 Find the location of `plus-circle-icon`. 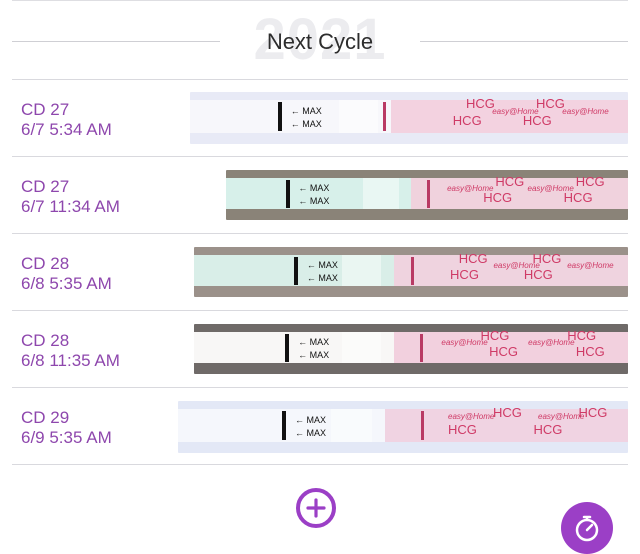

plus-circle-icon is located at coordinates (316, 508).